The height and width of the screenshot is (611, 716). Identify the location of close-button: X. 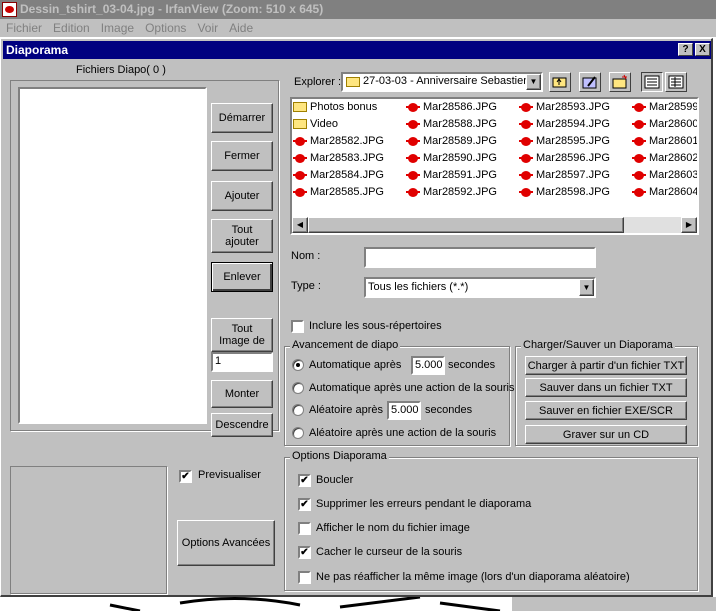
(702, 49).